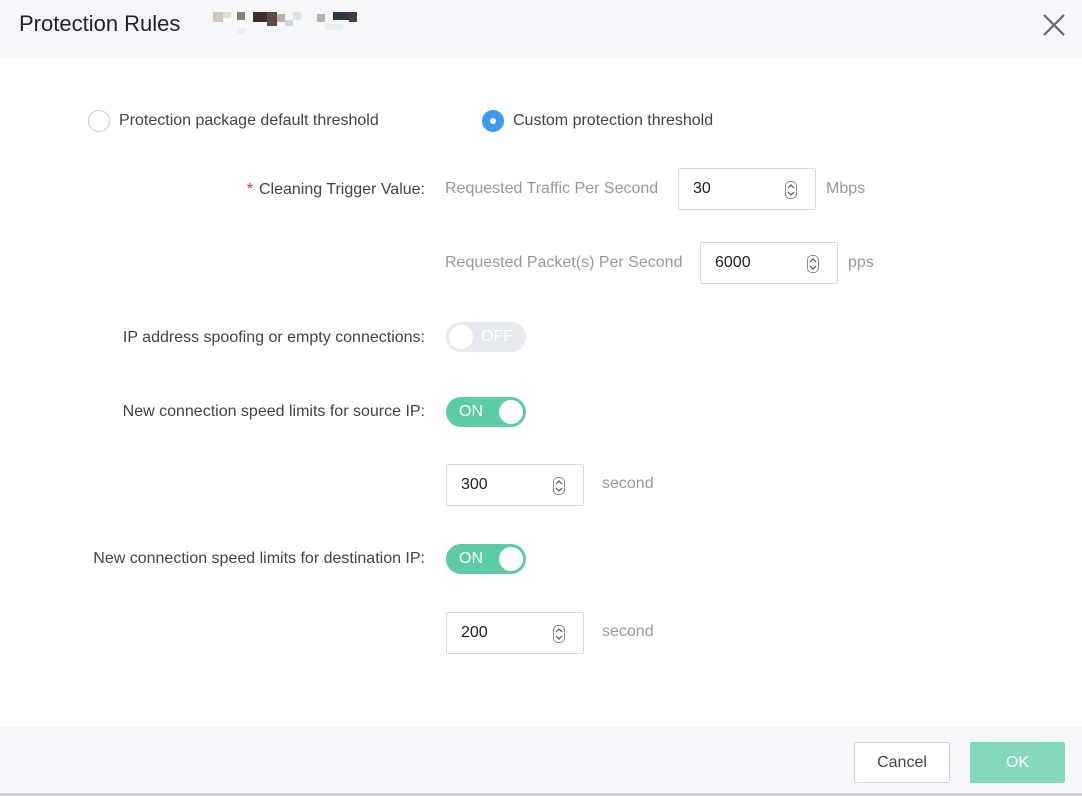 The height and width of the screenshot is (796, 1082). Describe the element at coordinates (497, 336) in the screenshot. I see `toggle-state: OFF` at that location.